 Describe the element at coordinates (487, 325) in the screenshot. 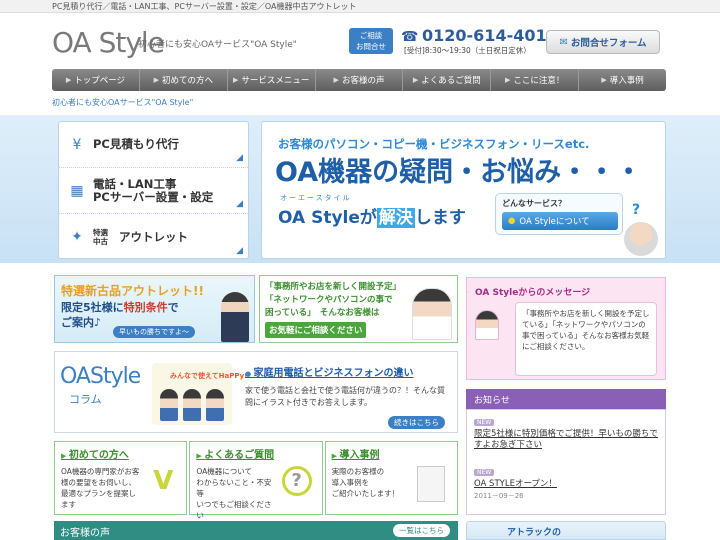

I see `avatar` at that location.